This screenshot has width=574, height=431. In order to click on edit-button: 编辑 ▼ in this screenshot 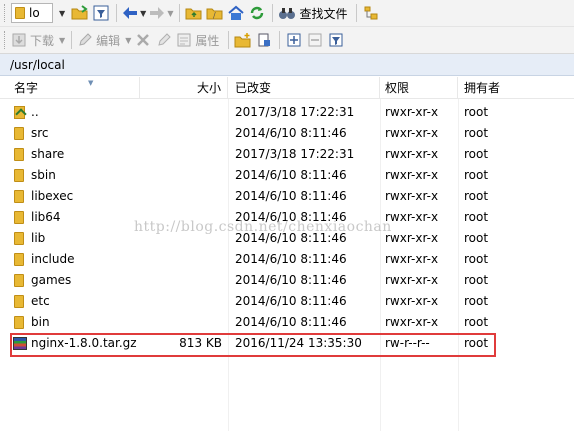, I will do `click(104, 40)`.